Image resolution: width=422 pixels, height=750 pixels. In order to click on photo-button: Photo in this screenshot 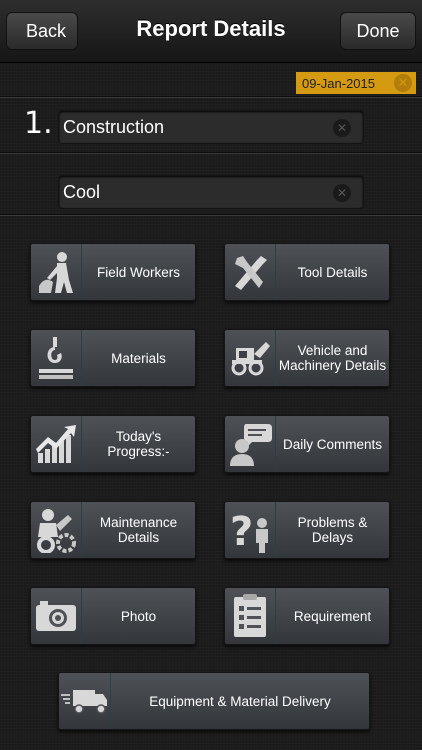, I will do `click(113, 616)`.